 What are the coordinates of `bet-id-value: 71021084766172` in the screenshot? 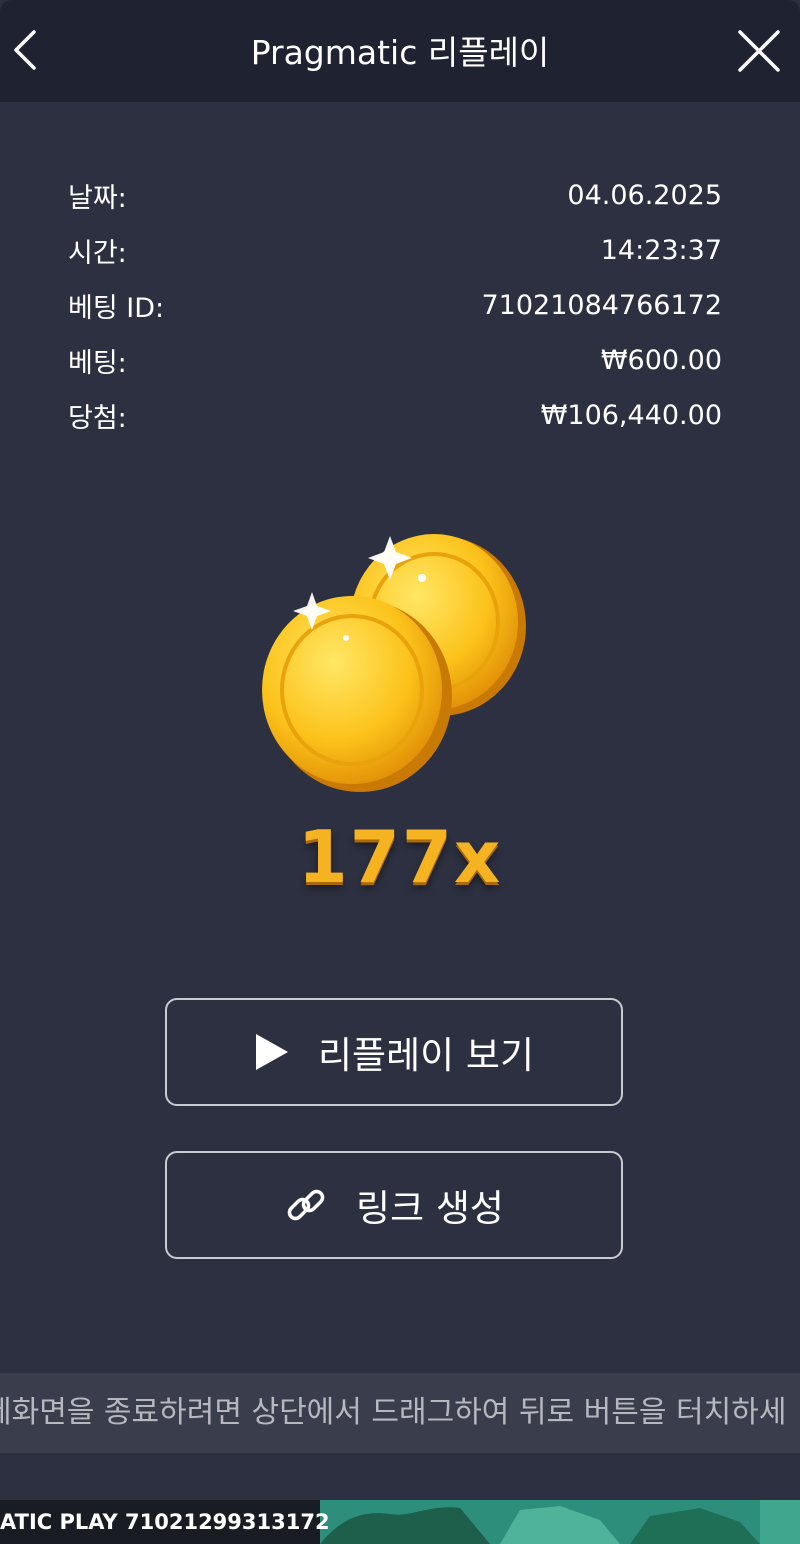 It's located at (602, 305).